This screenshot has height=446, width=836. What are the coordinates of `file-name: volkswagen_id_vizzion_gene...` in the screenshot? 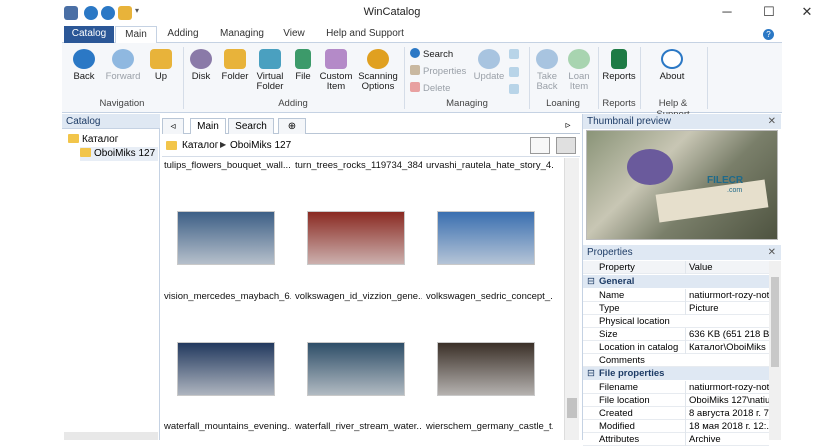 It's located at (358, 296).